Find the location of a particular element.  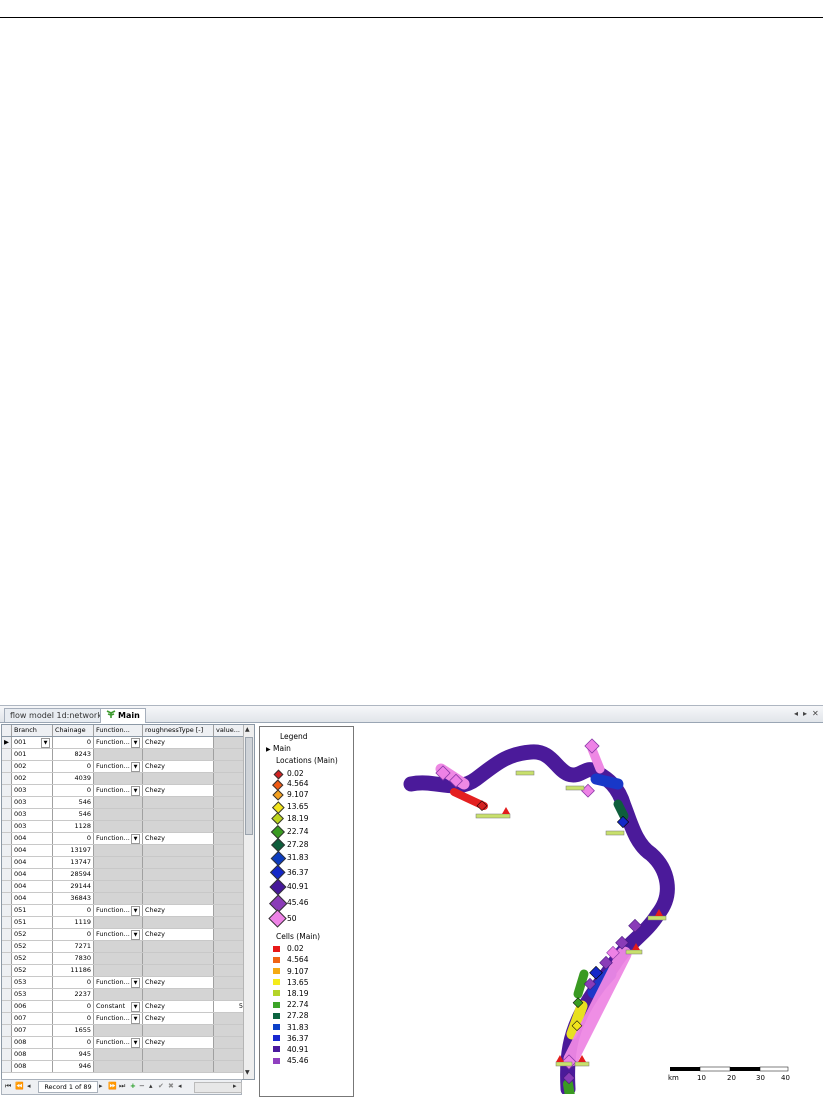

next-page-icon: ⏩ is located at coordinates (112, 1086).